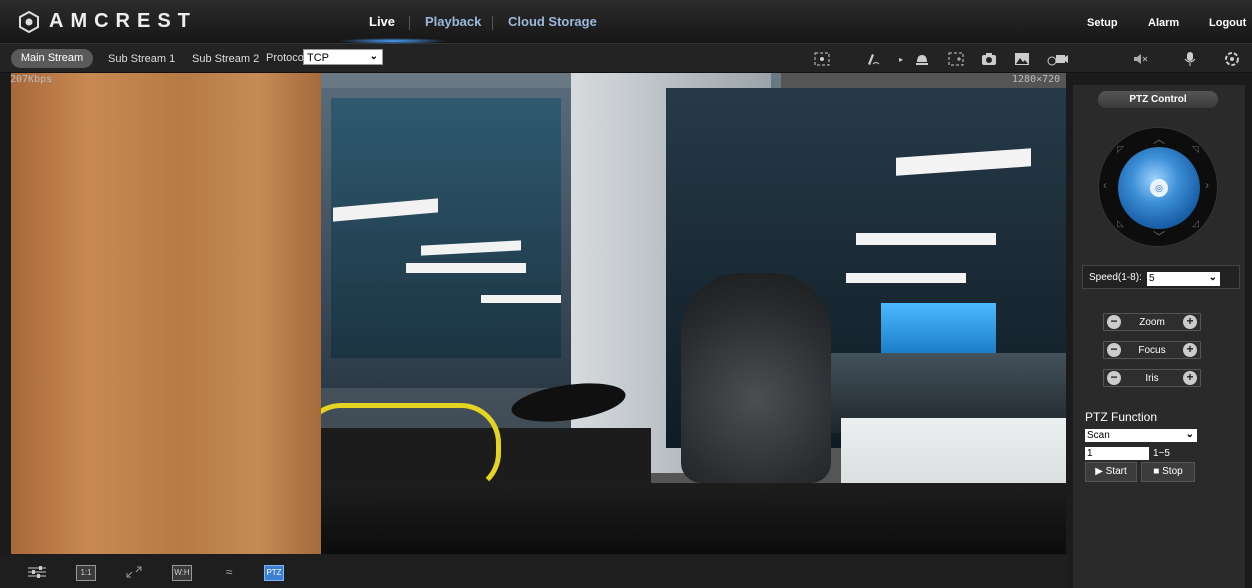  What do you see at coordinates (663, 518) in the screenshot?
I see `video-desk` at bounding box center [663, 518].